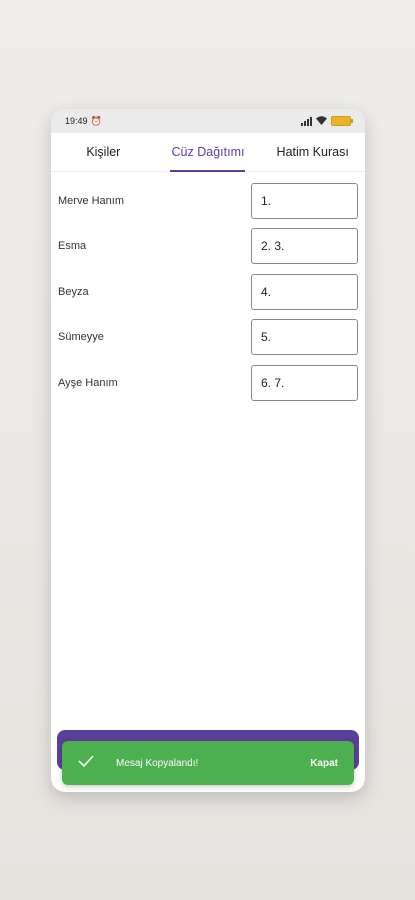 The height and width of the screenshot is (900, 415). Describe the element at coordinates (208, 200) in the screenshot. I see `list-item: Merve Hanım 1.` at that location.